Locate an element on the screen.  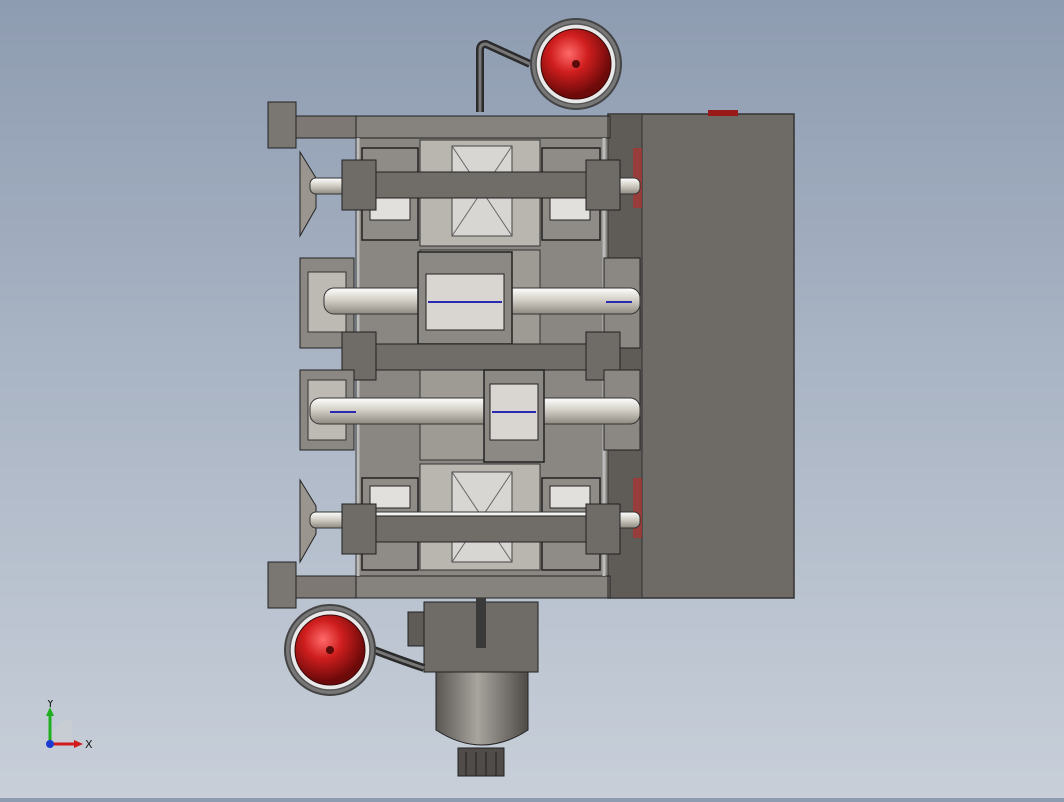
bottom-motor is located at coordinates (473, 687).